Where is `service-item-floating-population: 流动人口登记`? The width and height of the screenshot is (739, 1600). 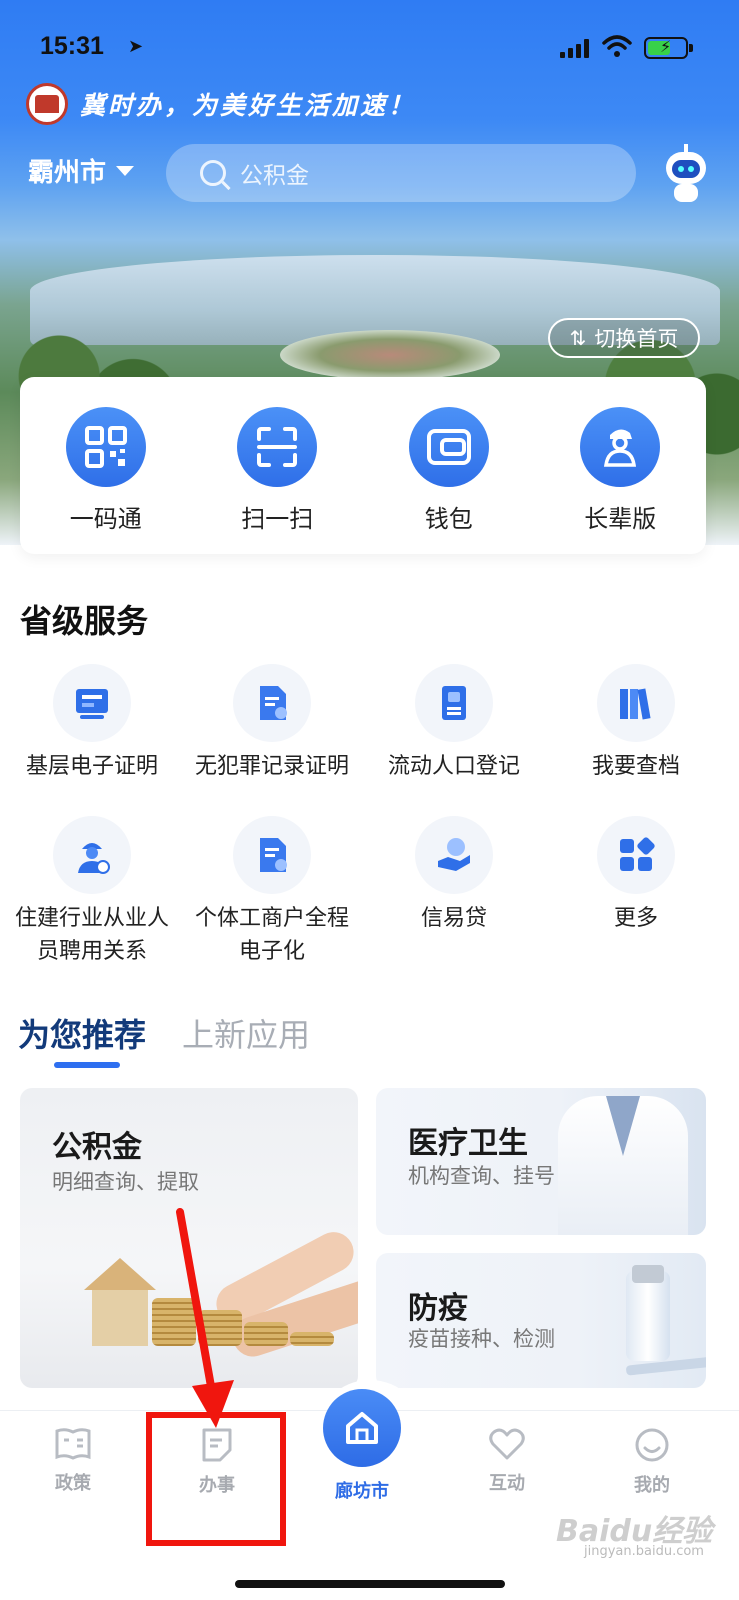
service-item-floating-population: 流动人口登记 is located at coordinates (454, 723).